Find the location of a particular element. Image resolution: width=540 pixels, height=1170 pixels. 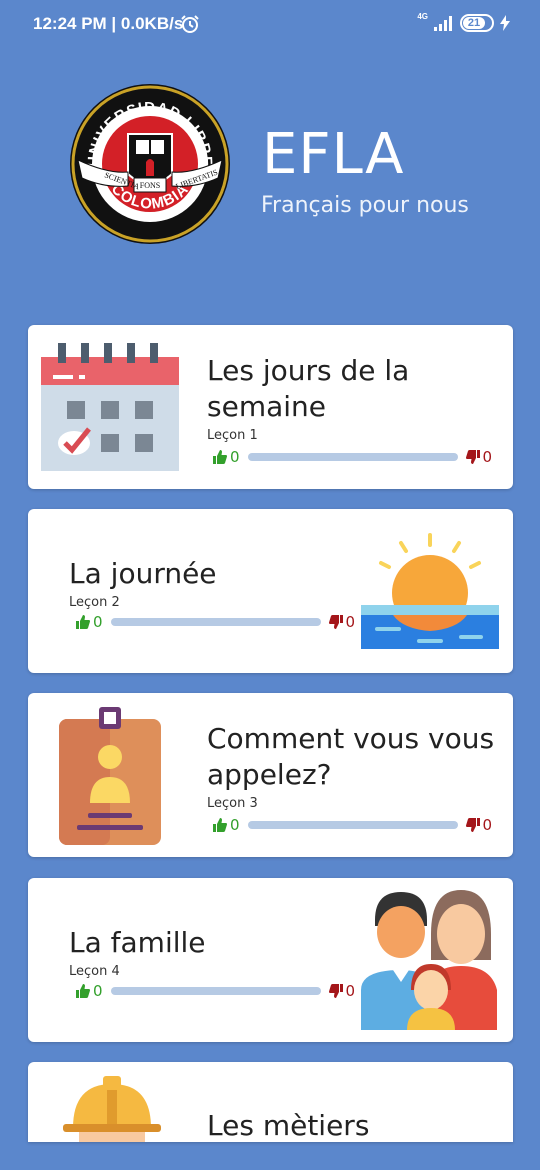

lesson-title: La journée is located at coordinates (143, 573).